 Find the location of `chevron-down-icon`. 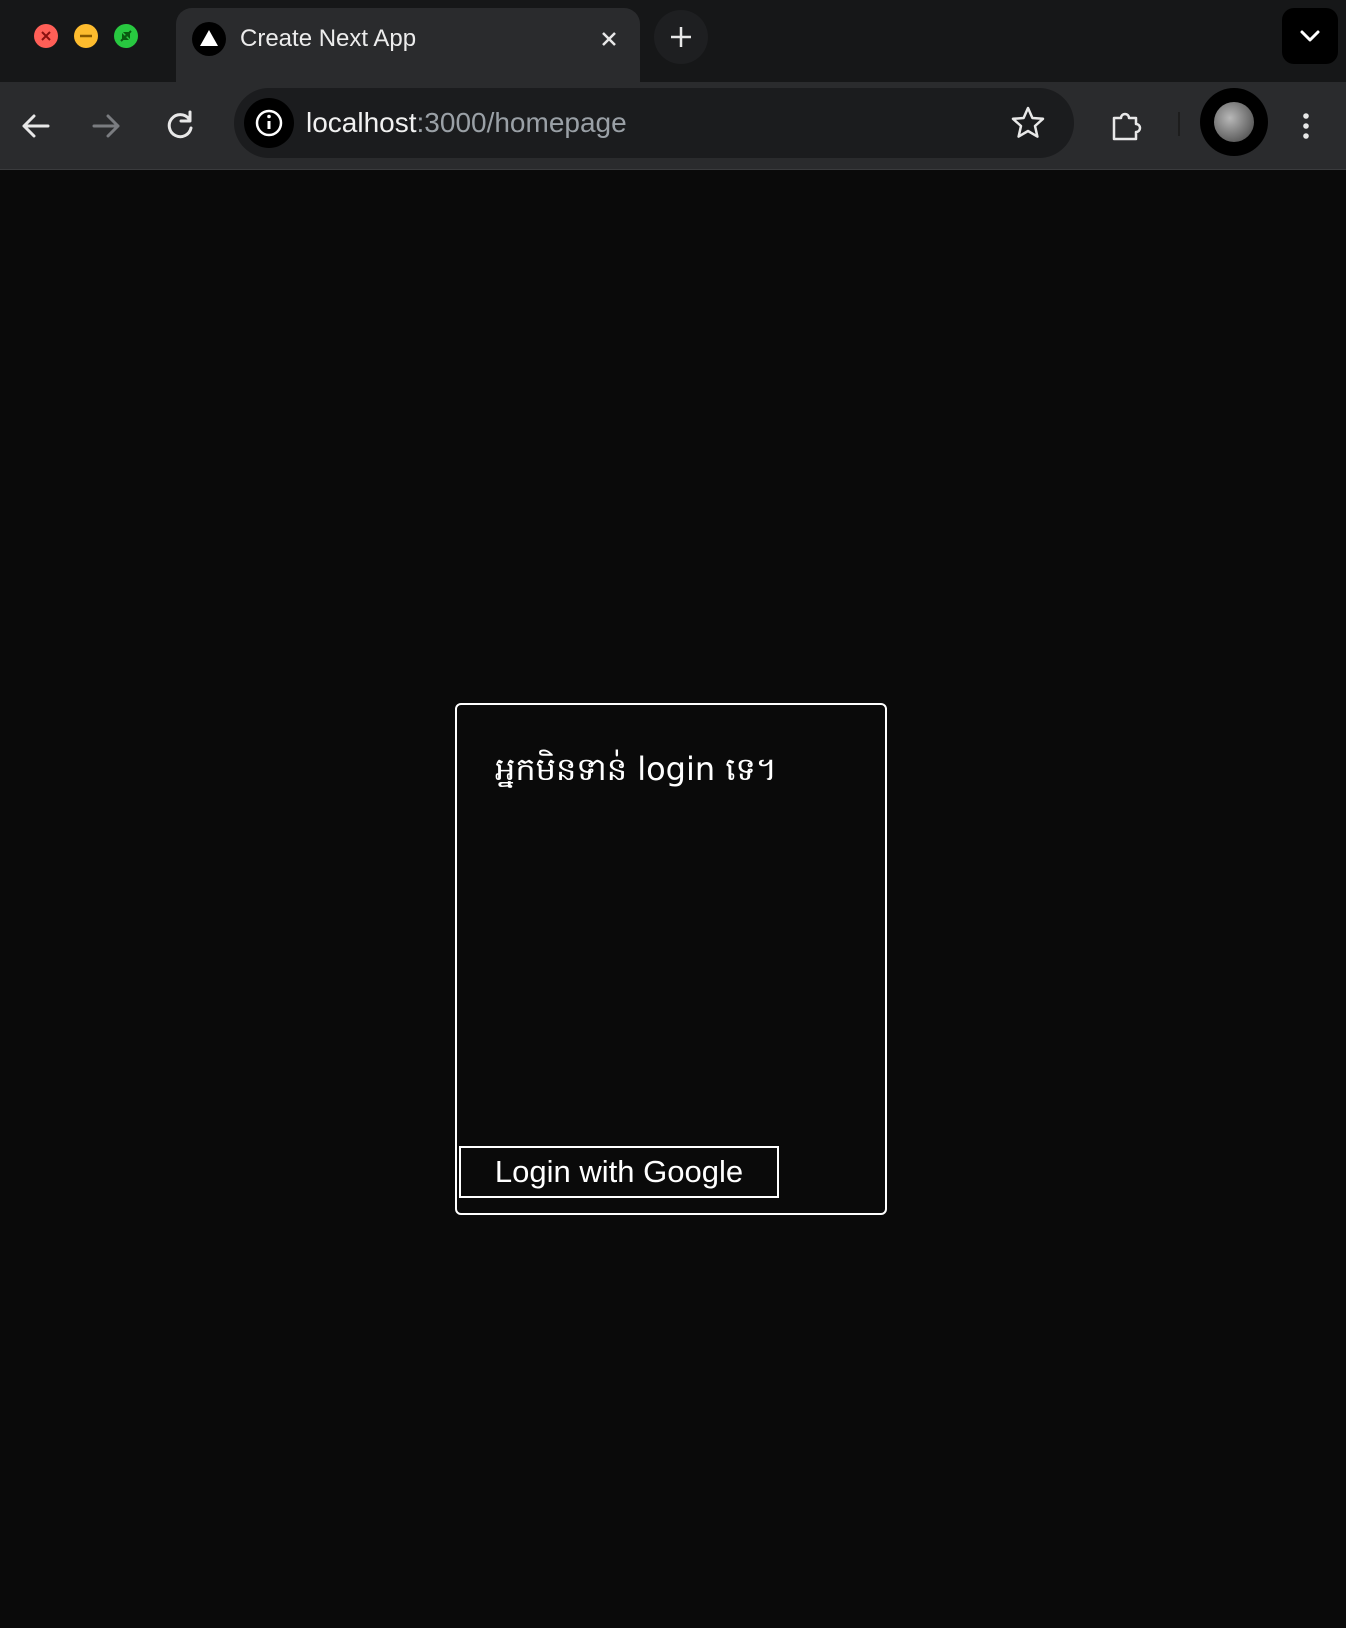

chevron-down-icon is located at coordinates (1310, 36).